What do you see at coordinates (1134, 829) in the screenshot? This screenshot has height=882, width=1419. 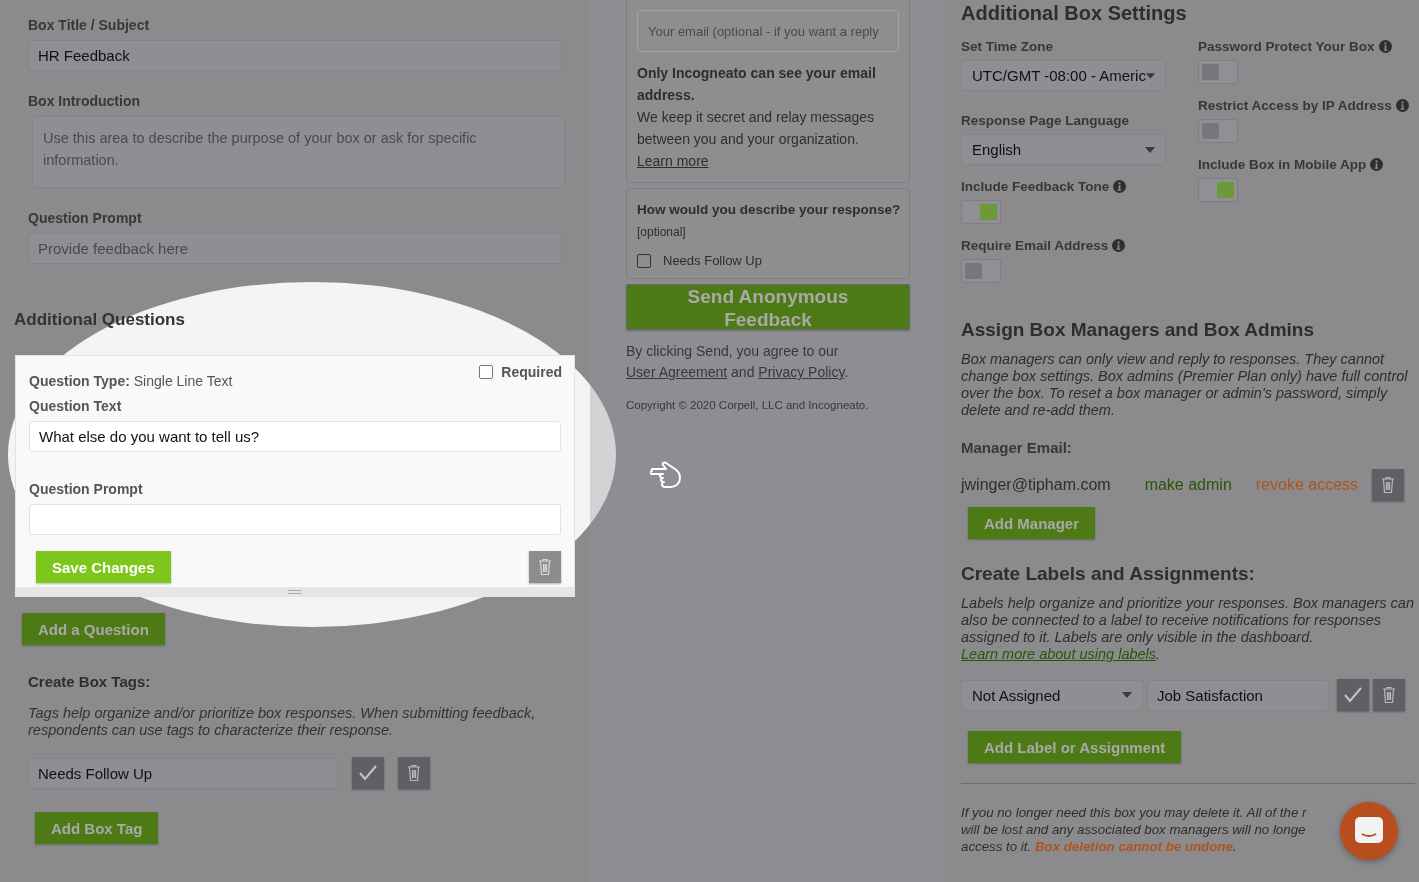 I see `delete-notice: If you no longer need this box you may delete it. All of the r will be lost and any associated box managers will no longe access to it. Box deletion cannot be undone.` at bounding box center [1134, 829].